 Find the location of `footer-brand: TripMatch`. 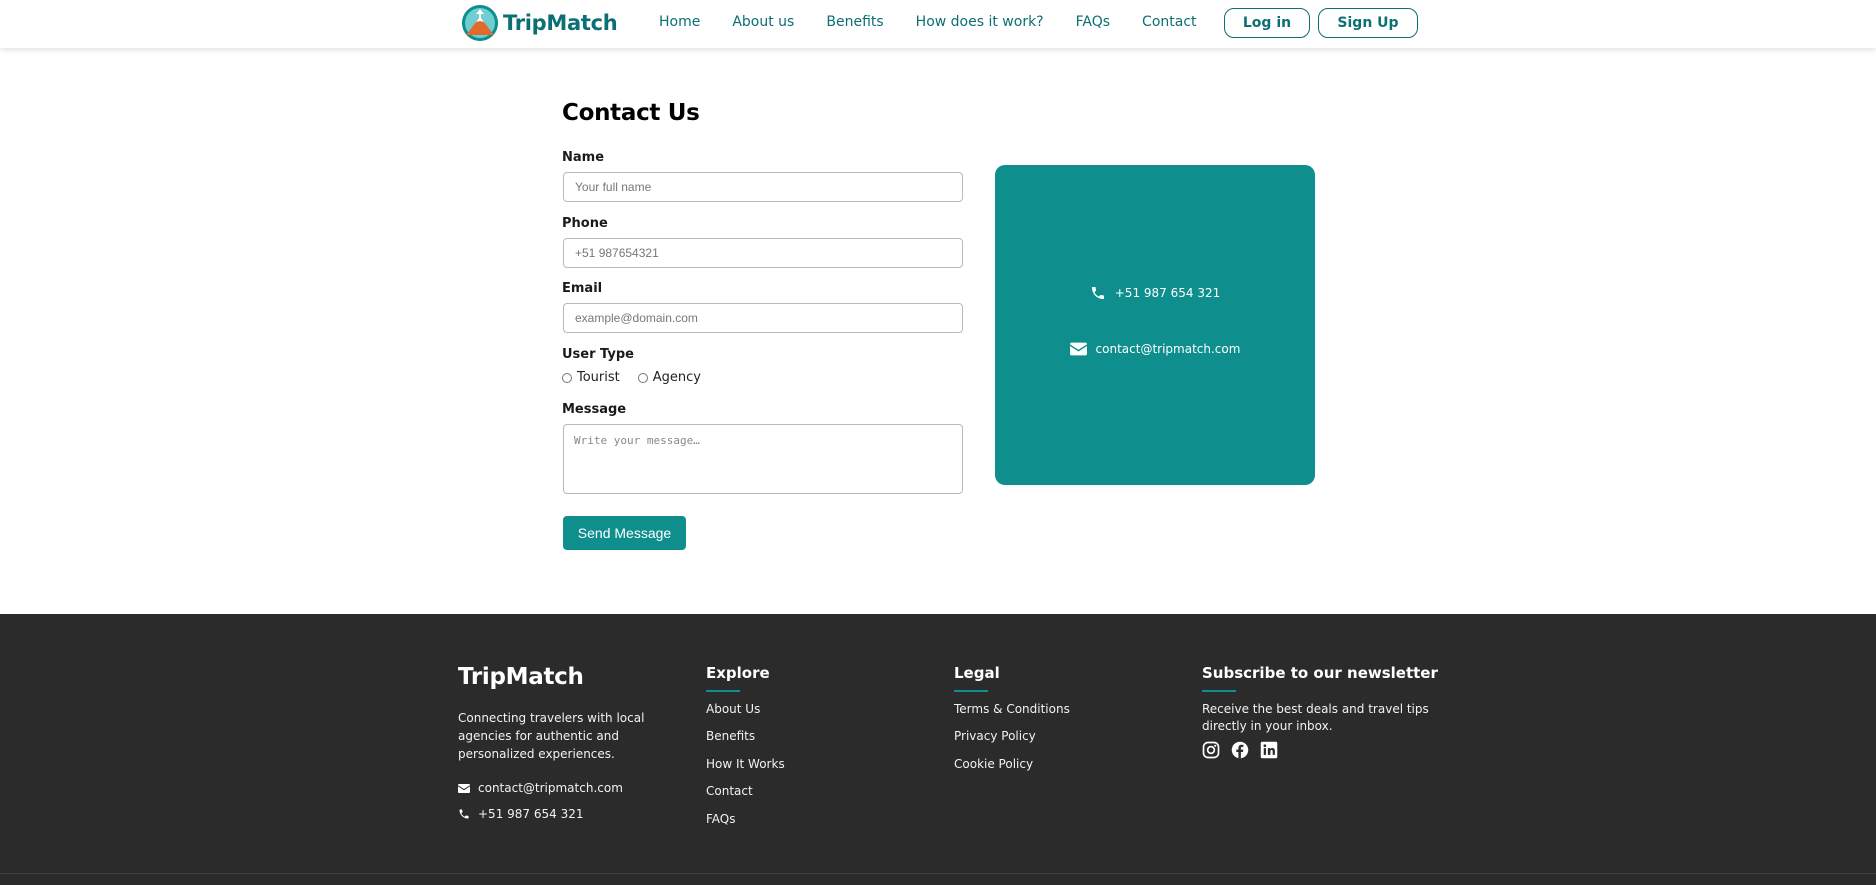

footer-brand: TripMatch is located at coordinates (521, 677).